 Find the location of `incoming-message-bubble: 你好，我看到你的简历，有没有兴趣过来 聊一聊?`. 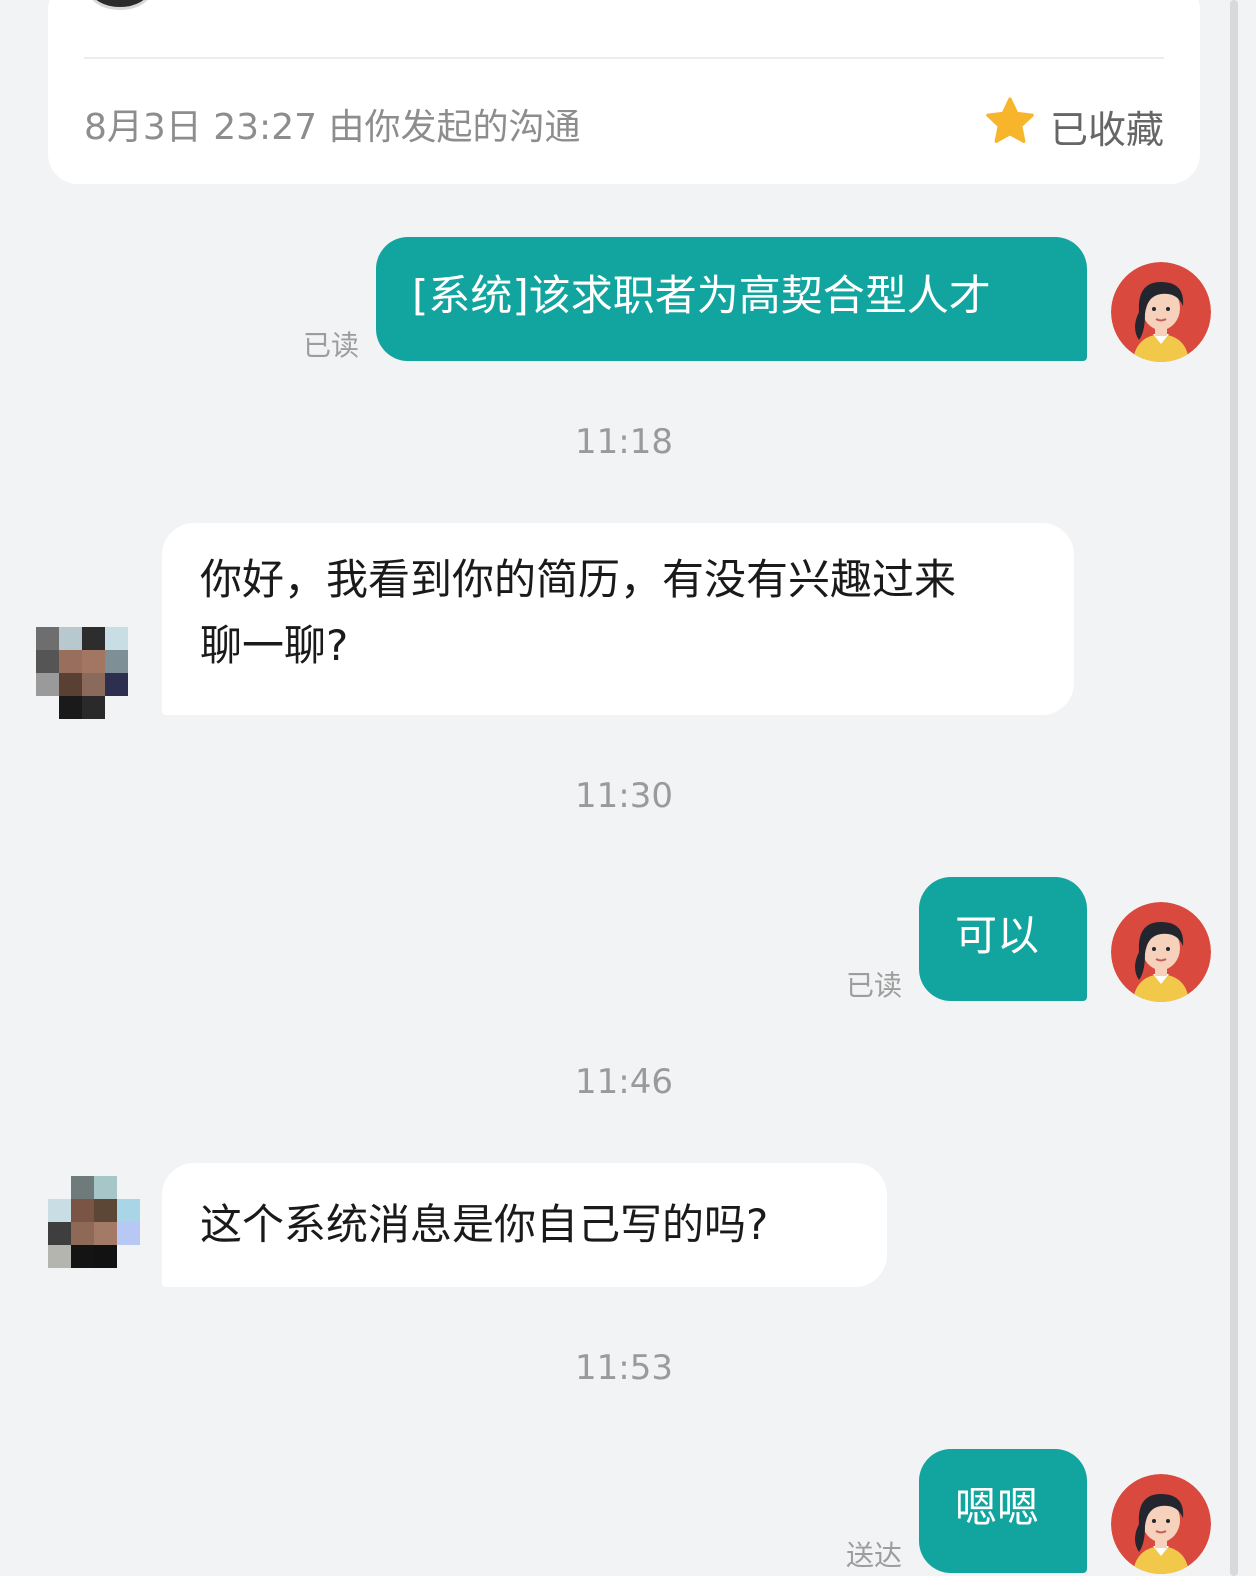

incoming-message-bubble: 你好，我看到你的简历，有没有兴趣过来 聊一聊? is located at coordinates (618, 619).